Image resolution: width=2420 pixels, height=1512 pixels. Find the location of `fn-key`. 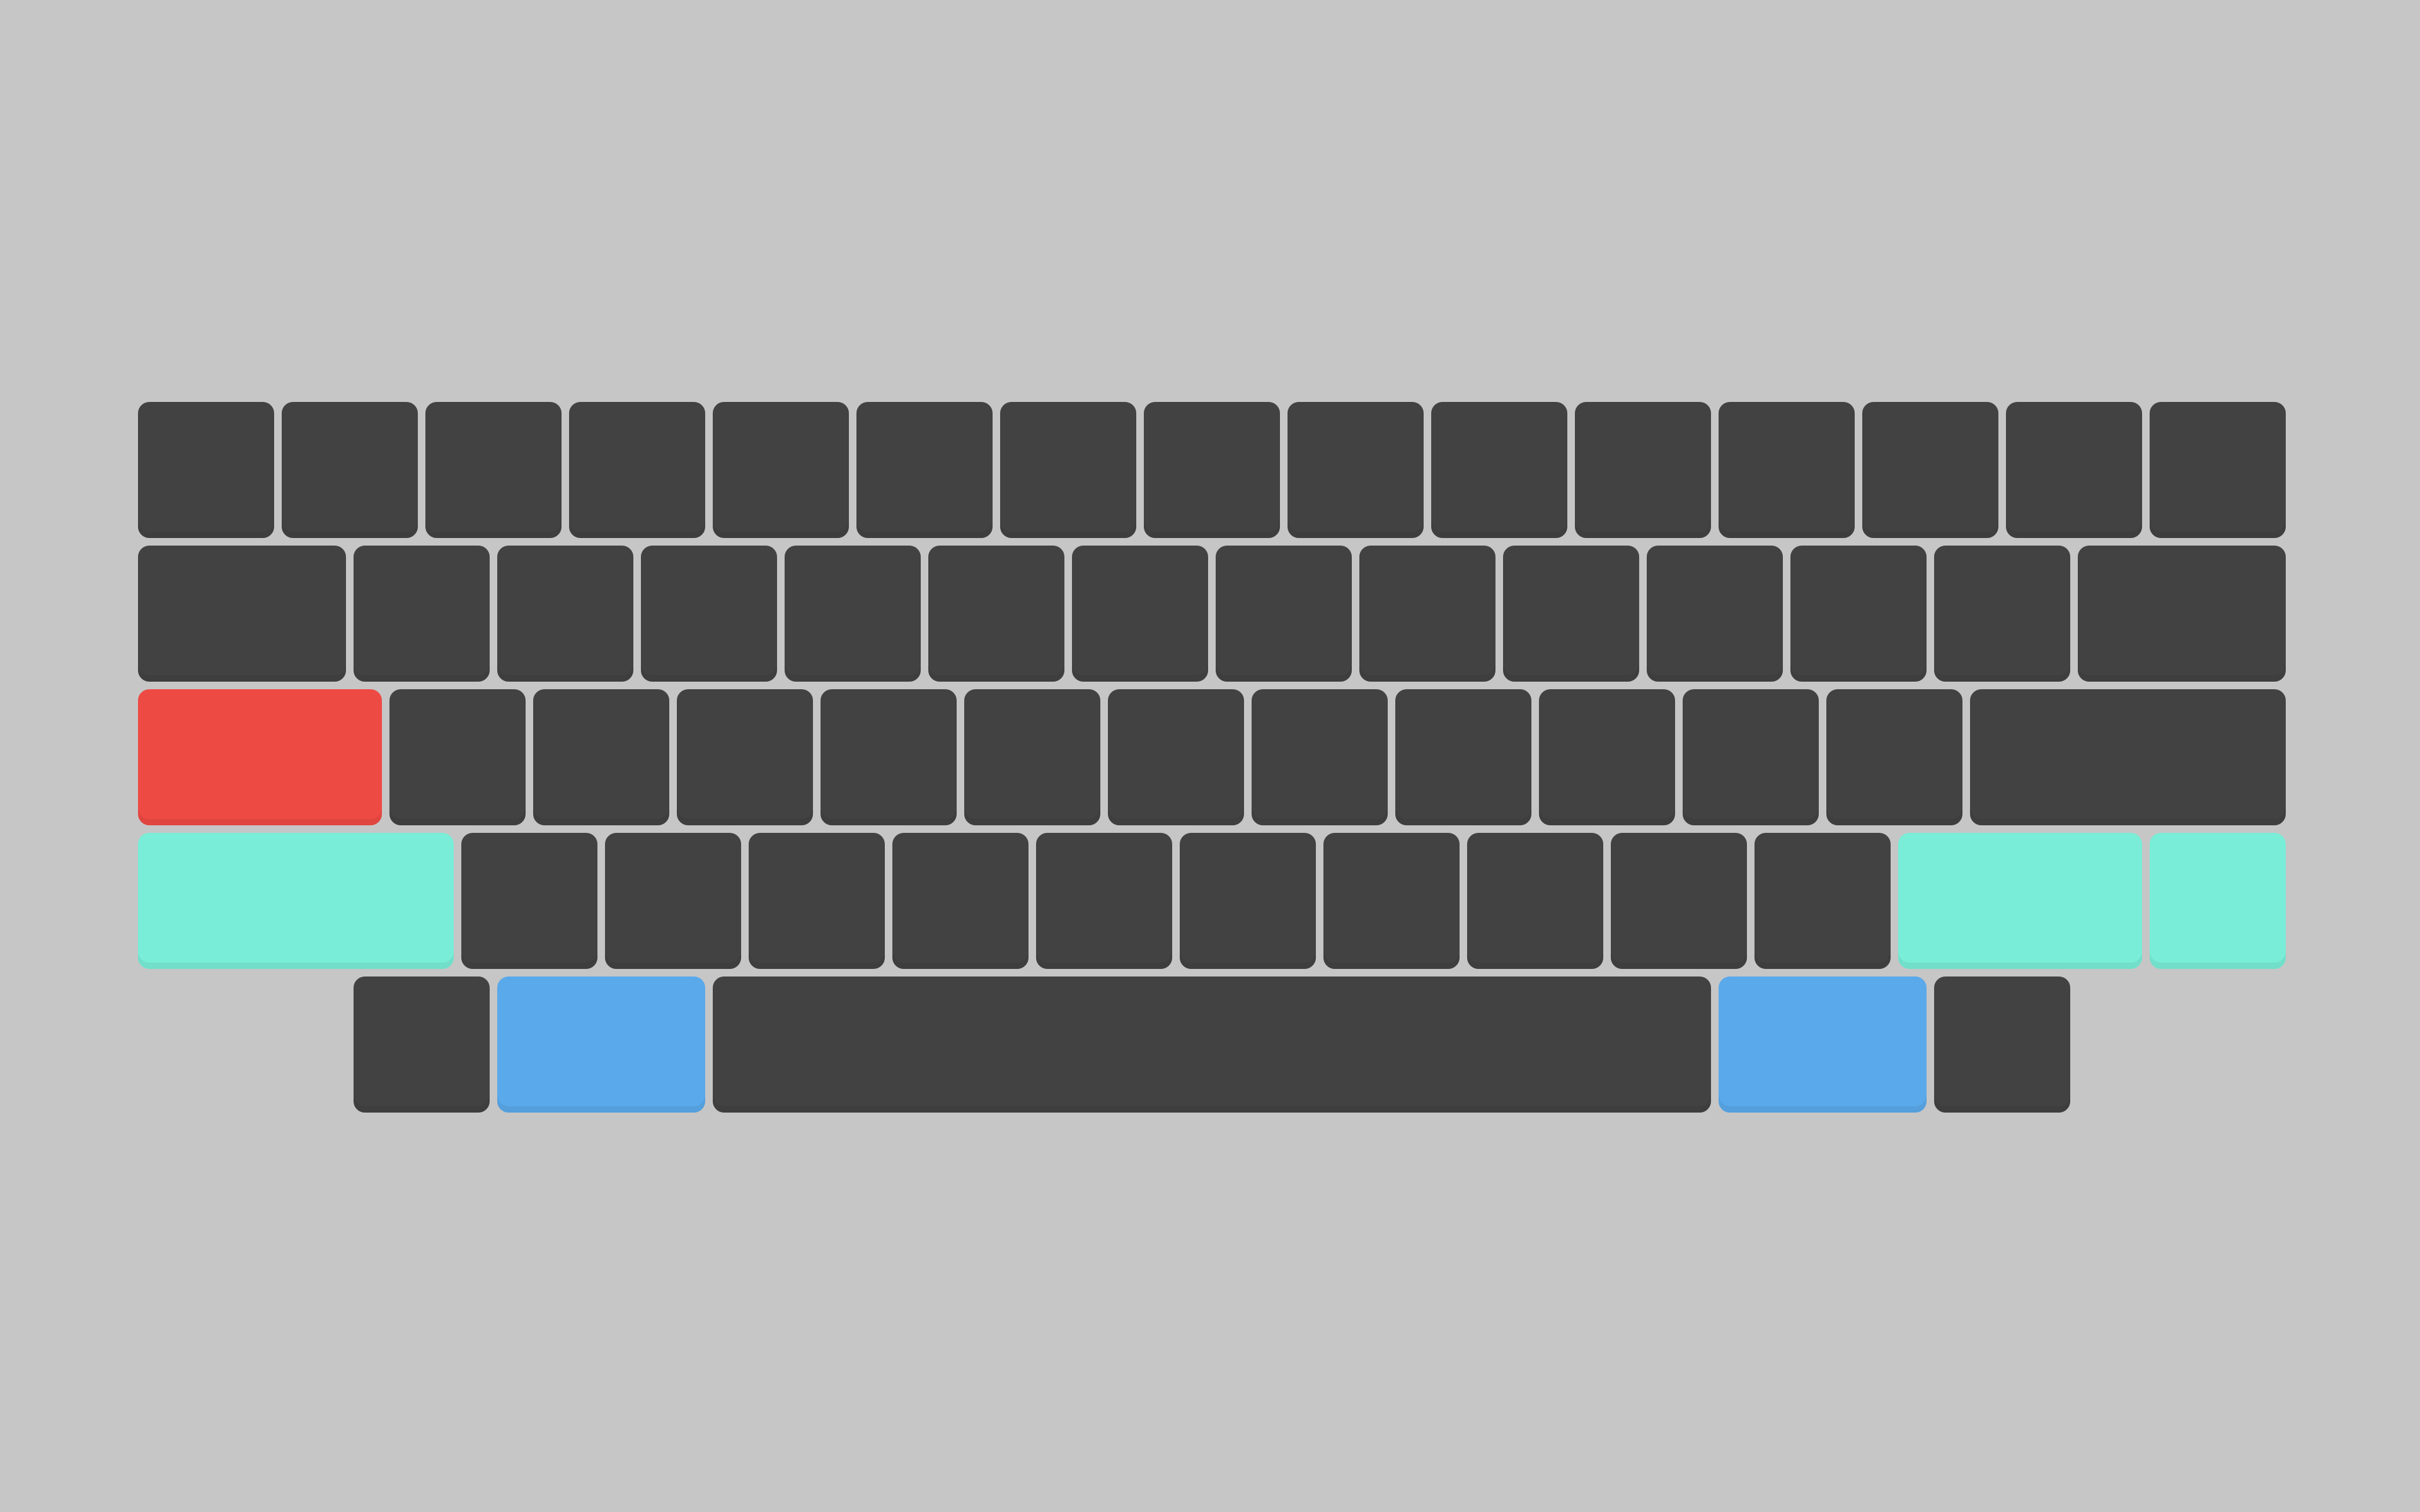

fn-key is located at coordinates (2218, 901).